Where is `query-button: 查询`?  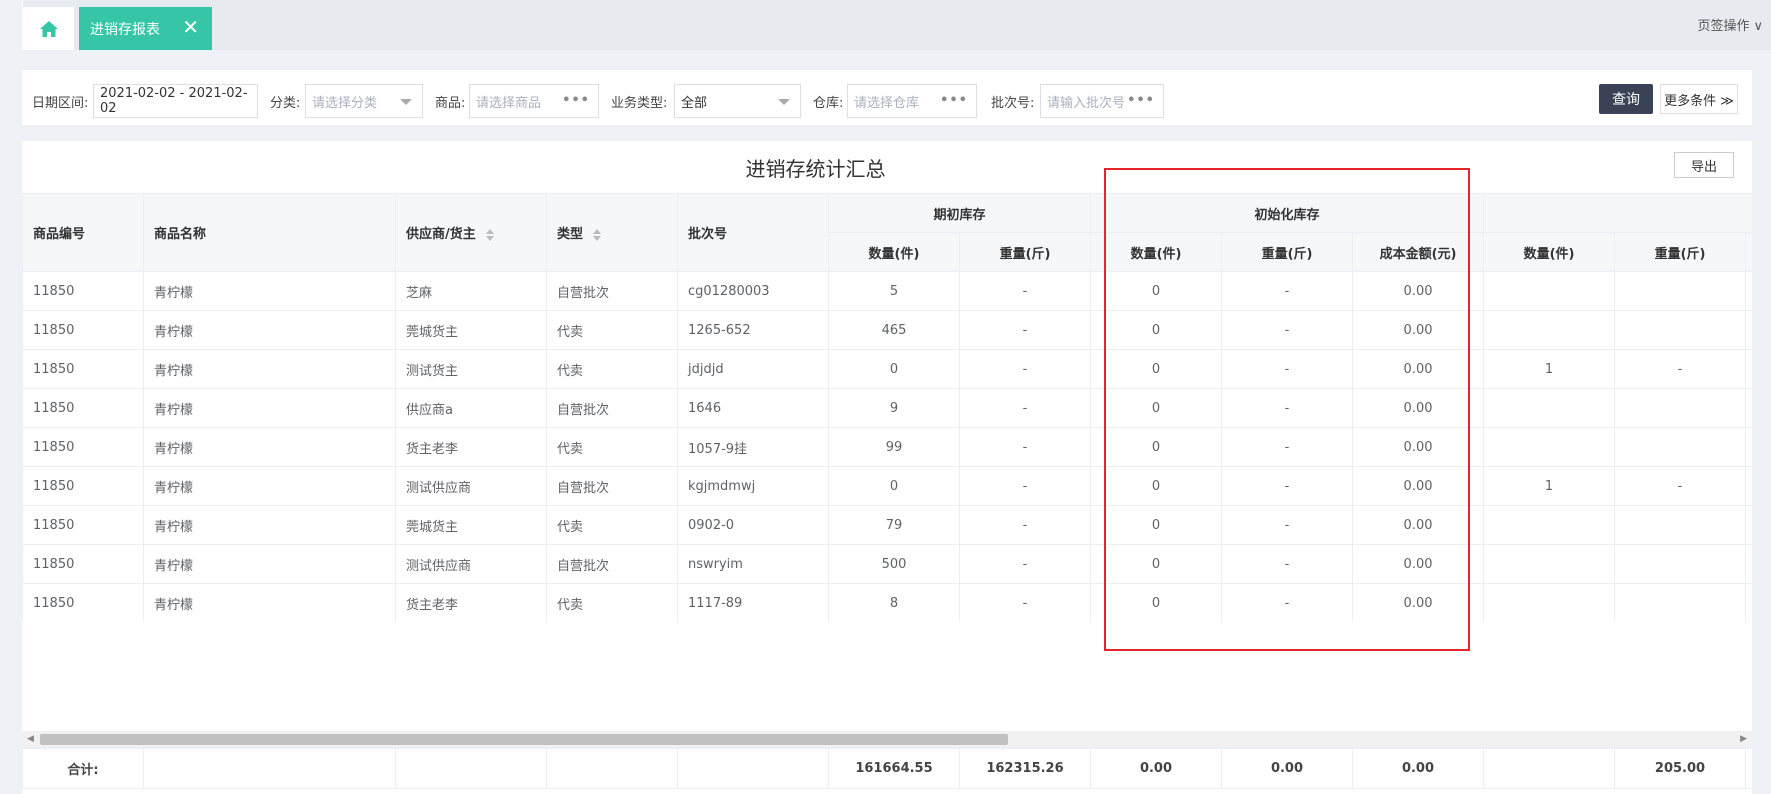 query-button: 查询 is located at coordinates (1626, 99).